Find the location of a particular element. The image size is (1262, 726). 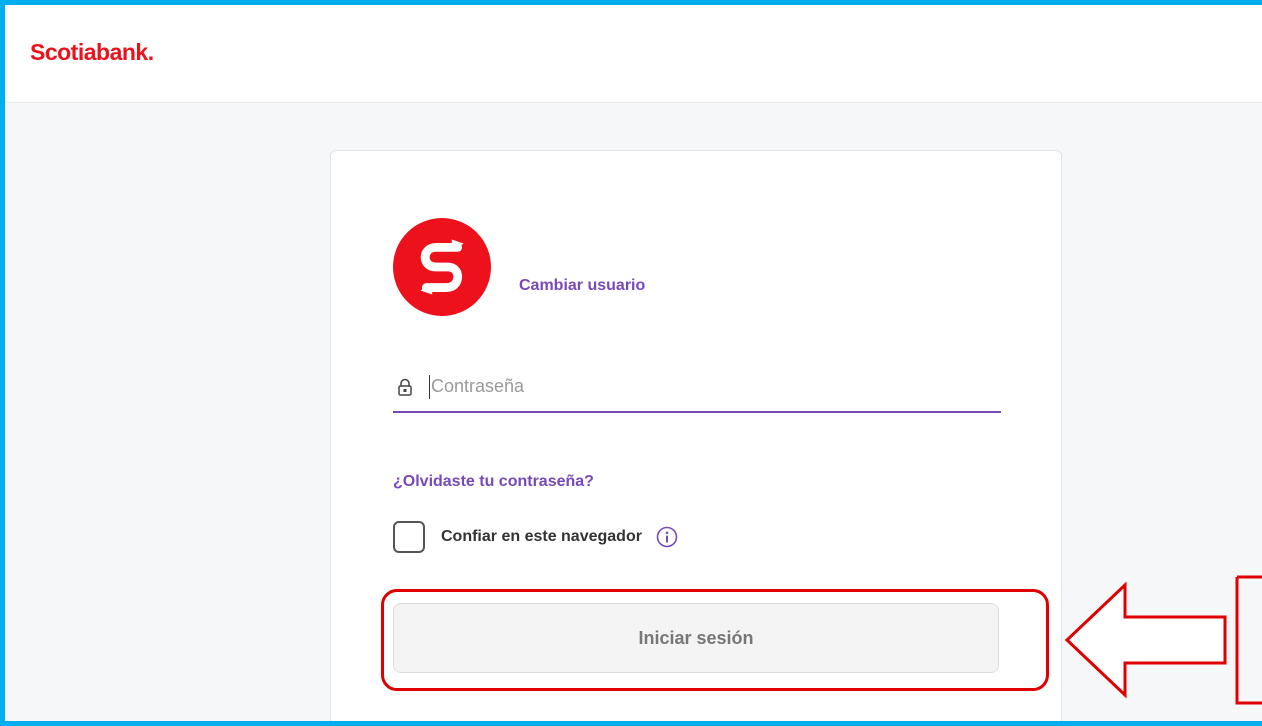

password-field is located at coordinates (697, 387).